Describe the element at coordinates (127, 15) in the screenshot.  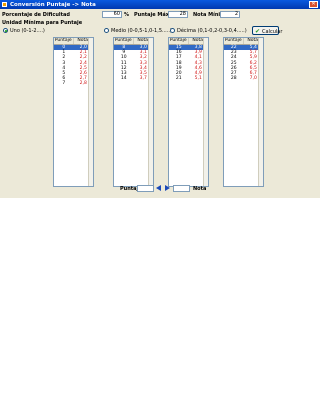
I see `dificultad-unit: %` at that location.